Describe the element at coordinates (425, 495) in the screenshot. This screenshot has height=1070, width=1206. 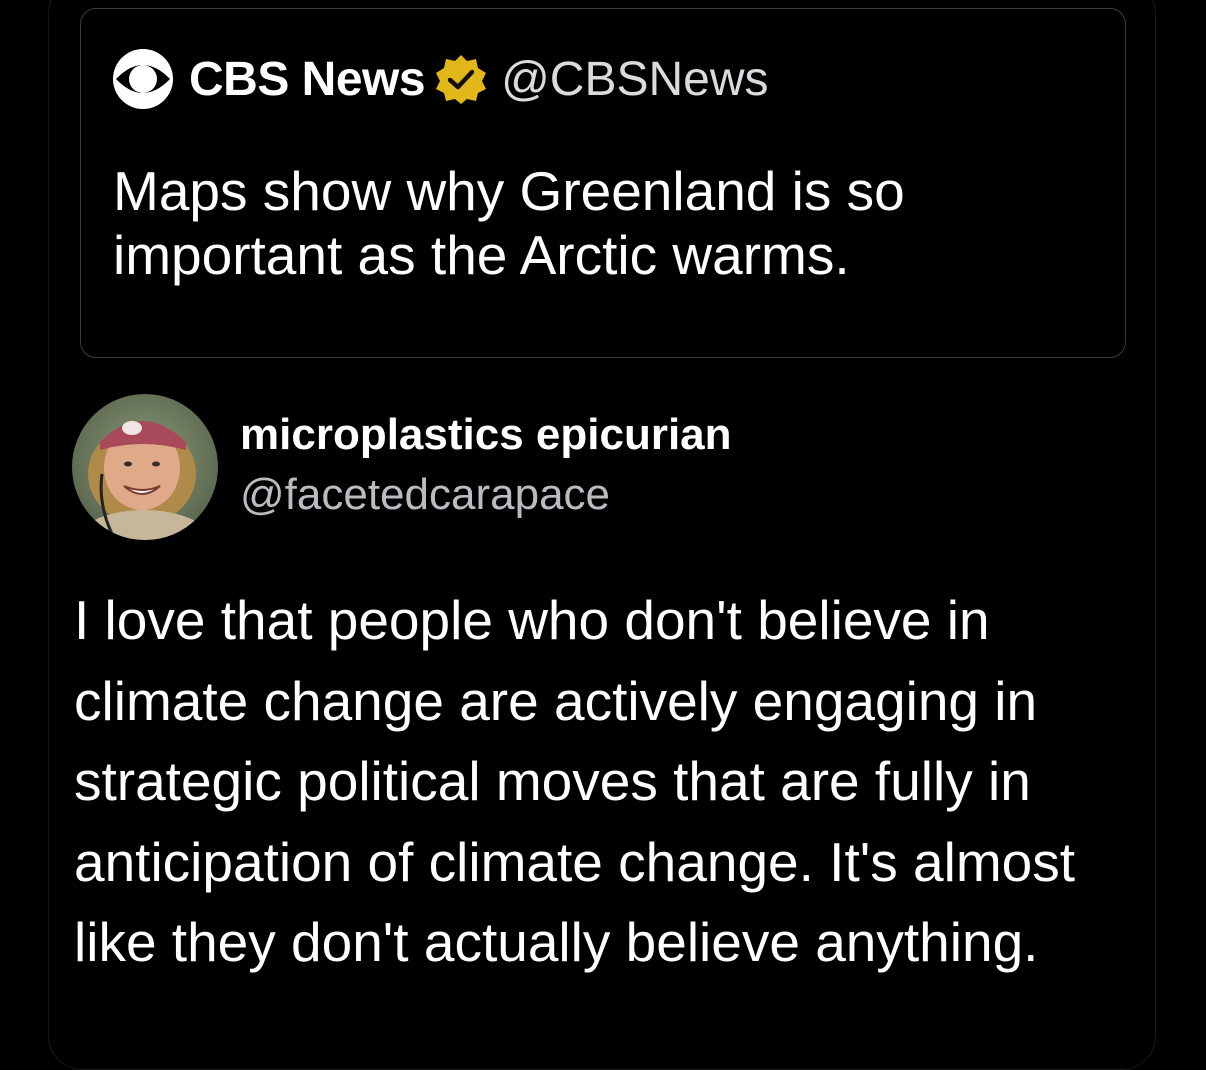
I see `tweet-author-handle: @facetedcarapace` at that location.